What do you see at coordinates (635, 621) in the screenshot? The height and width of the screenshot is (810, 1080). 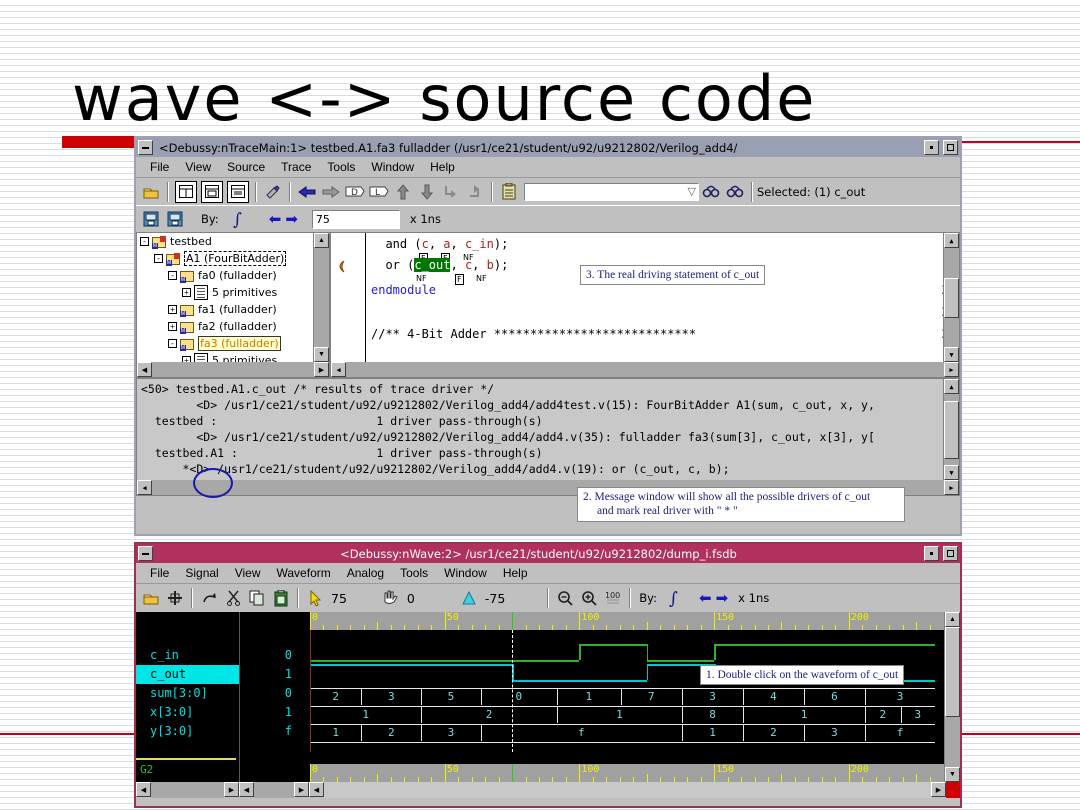 I see `time-ruler-top: 0 50 100 150 200` at bounding box center [635, 621].